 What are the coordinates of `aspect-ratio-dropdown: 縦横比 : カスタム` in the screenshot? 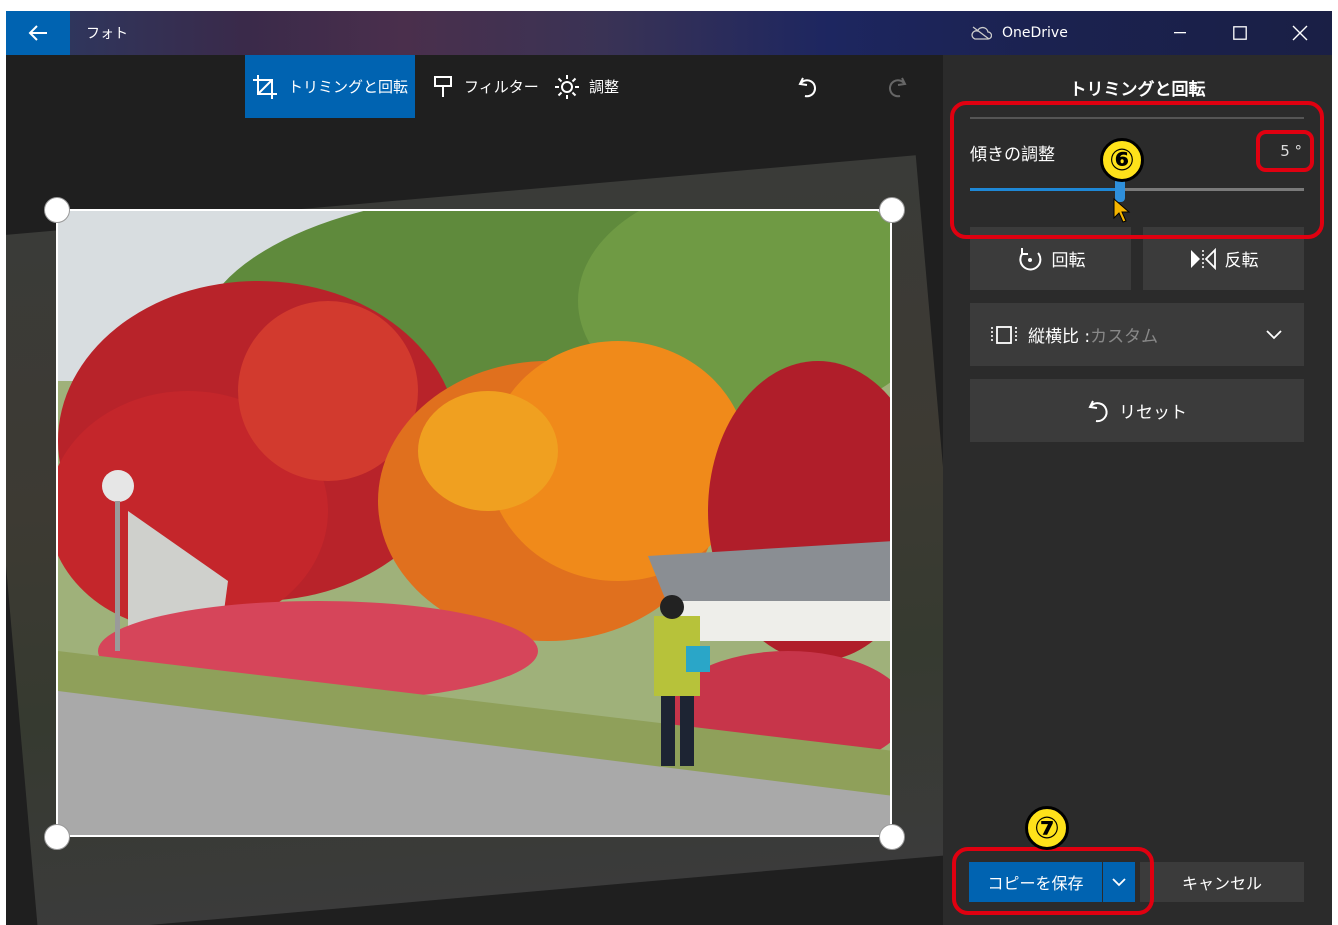 It's located at (1137, 334).